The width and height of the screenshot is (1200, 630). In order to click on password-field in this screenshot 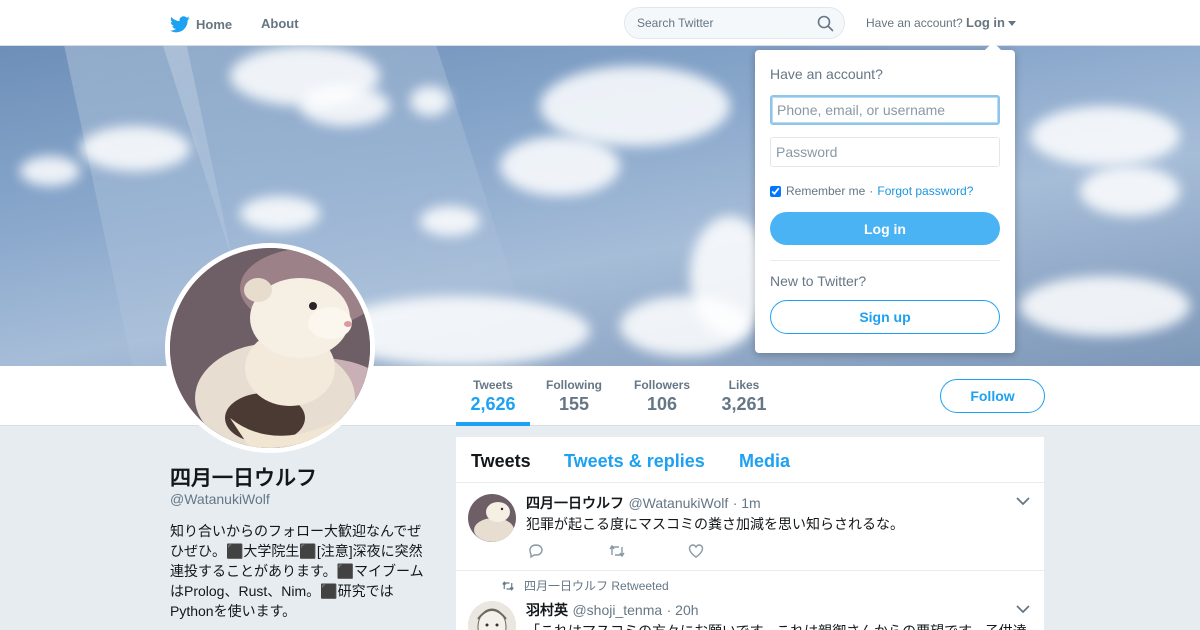, I will do `click(885, 152)`.